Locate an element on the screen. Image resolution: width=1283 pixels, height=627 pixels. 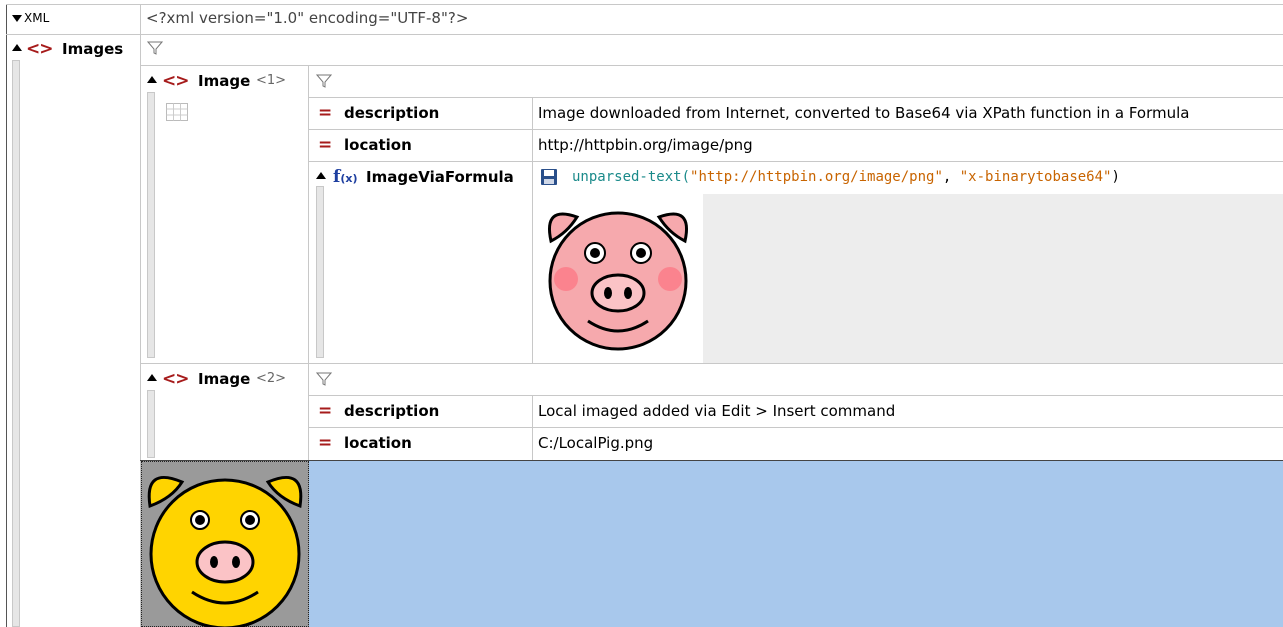
pink-pig-image is located at coordinates (618, 278).